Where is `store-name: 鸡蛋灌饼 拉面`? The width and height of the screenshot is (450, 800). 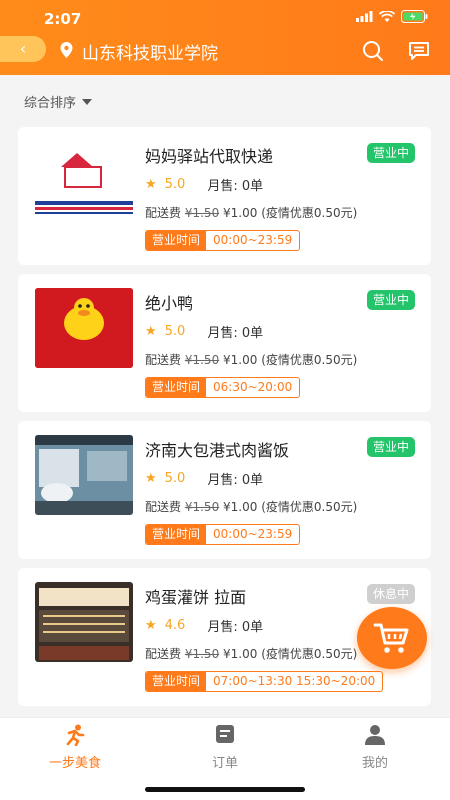
store-name: 鸡蛋灌饼 拉面 is located at coordinates (196, 597).